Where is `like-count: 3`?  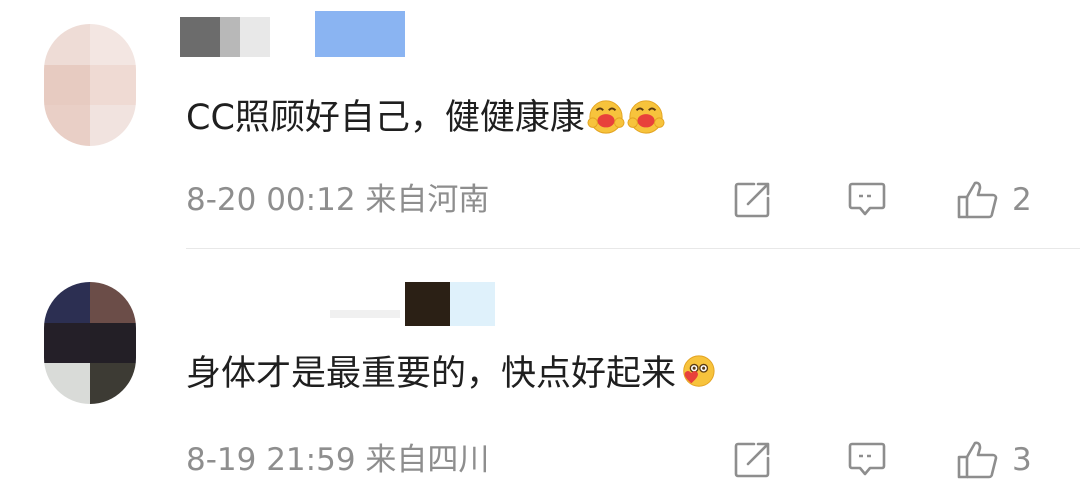
like-count: 3 is located at coordinates (1022, 460).